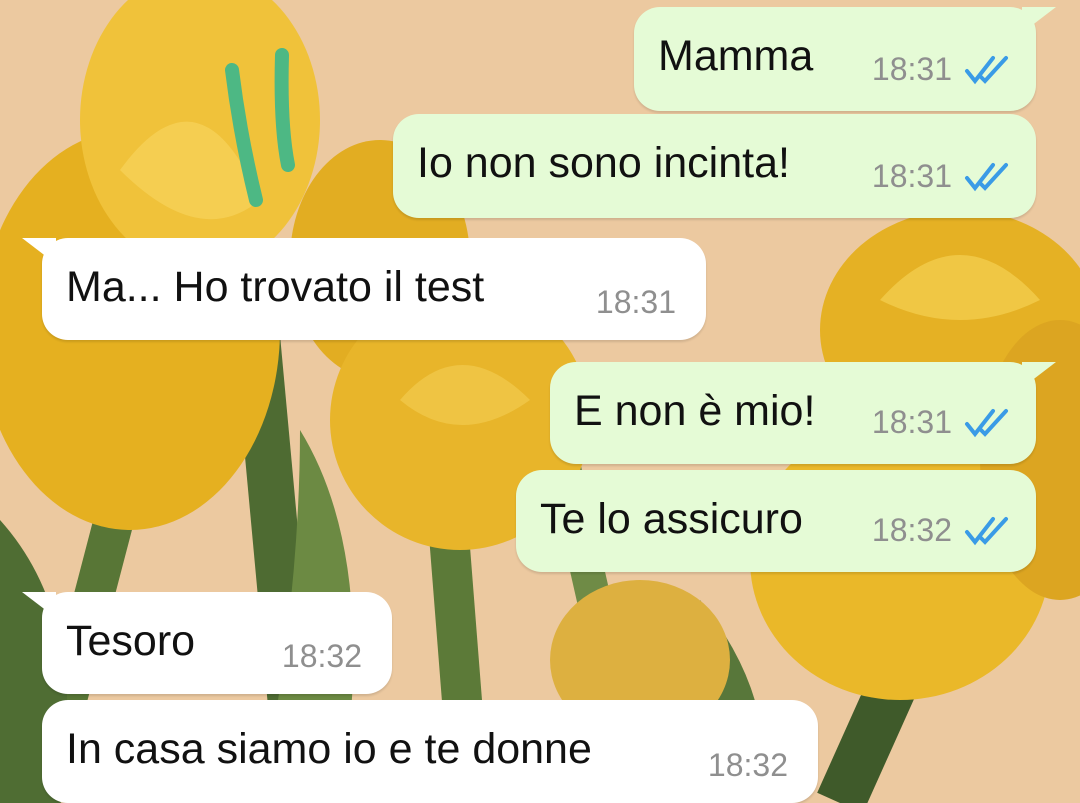 This screenshot has height=803, width=1080. I want to click on message-outgoing: E non è mio! 18:31, so click(803, 413).